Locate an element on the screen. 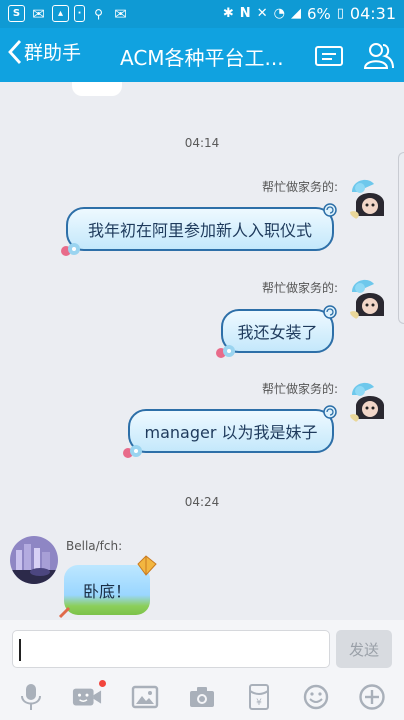 The width and height of the screenshot is (404, 720). phone-icon: · is located at coordinates (79, 13).